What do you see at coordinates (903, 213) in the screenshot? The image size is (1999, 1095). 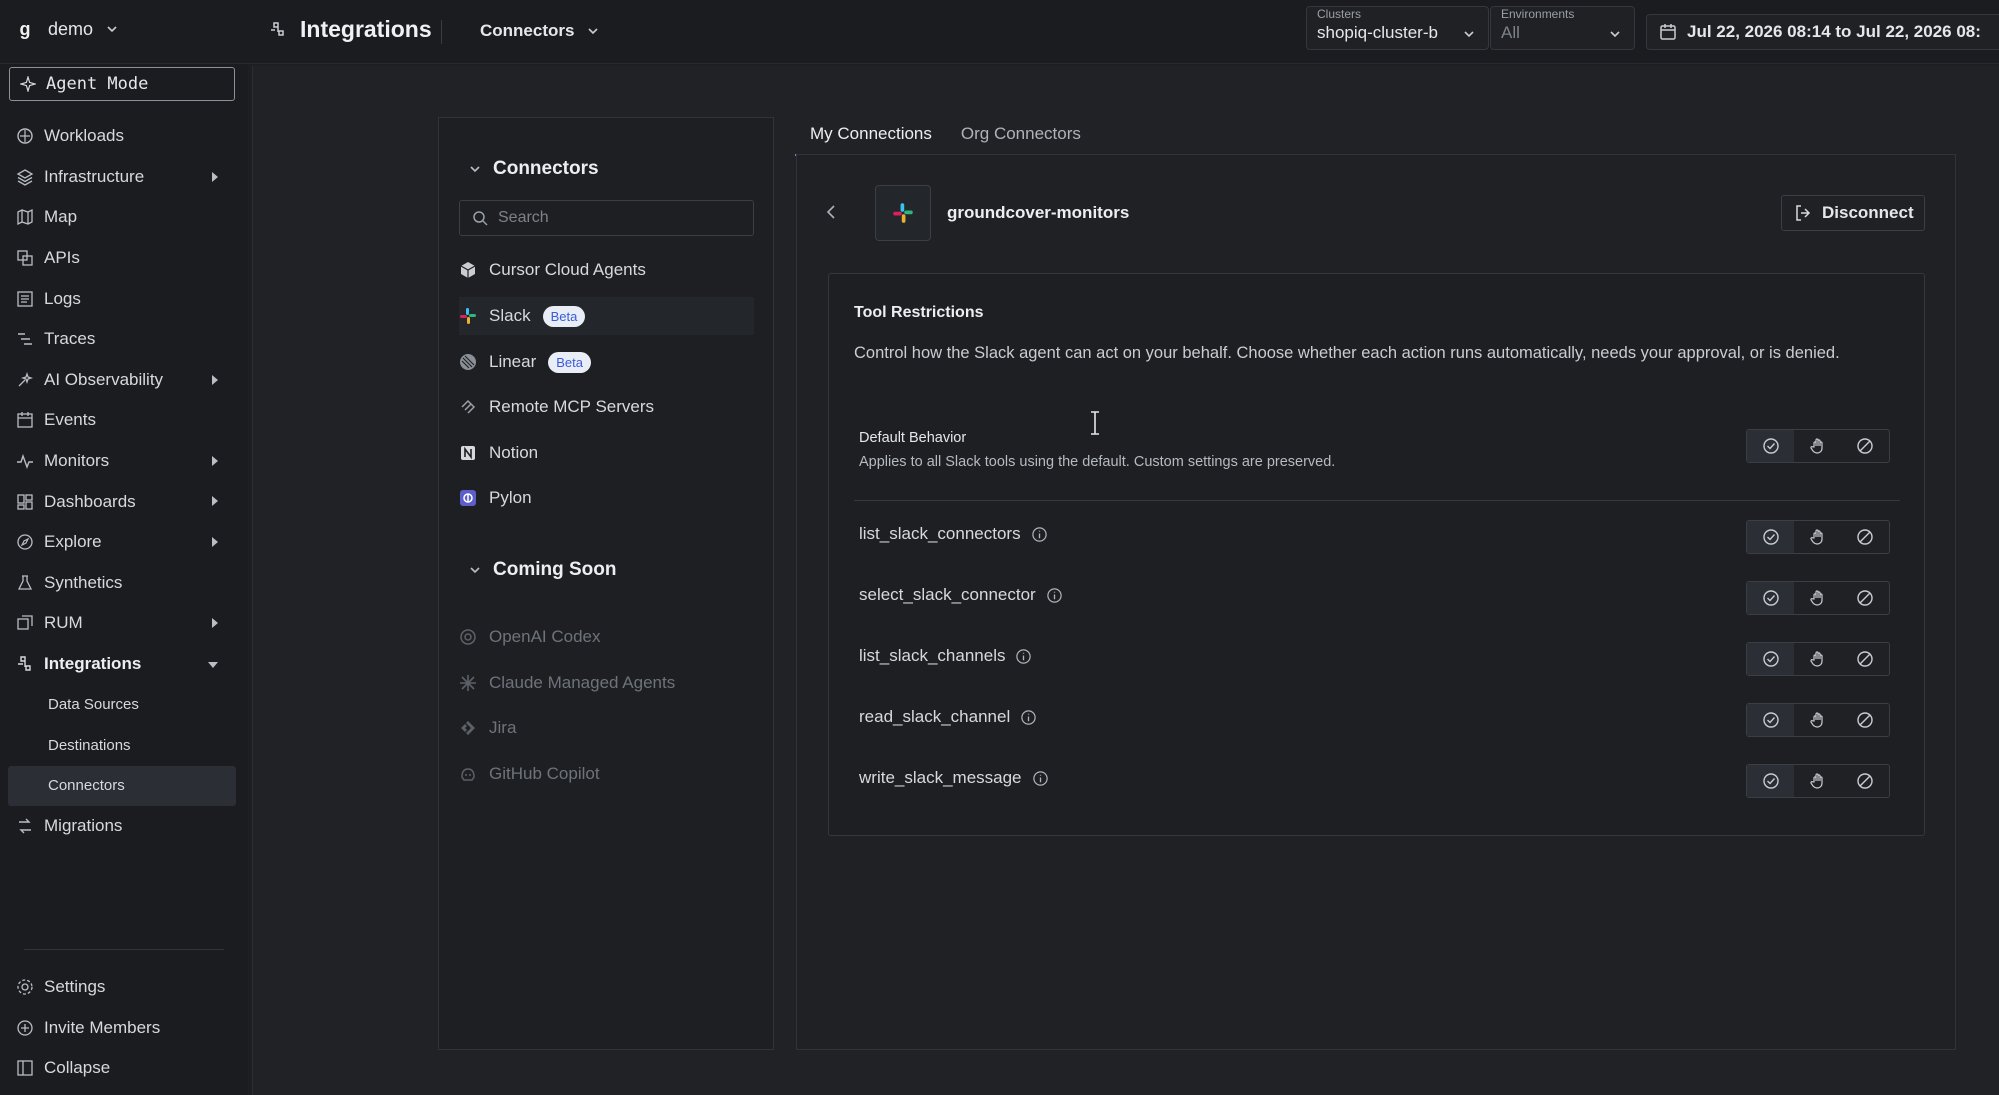 I see `slack-icon` at bounding box center [903, 213].